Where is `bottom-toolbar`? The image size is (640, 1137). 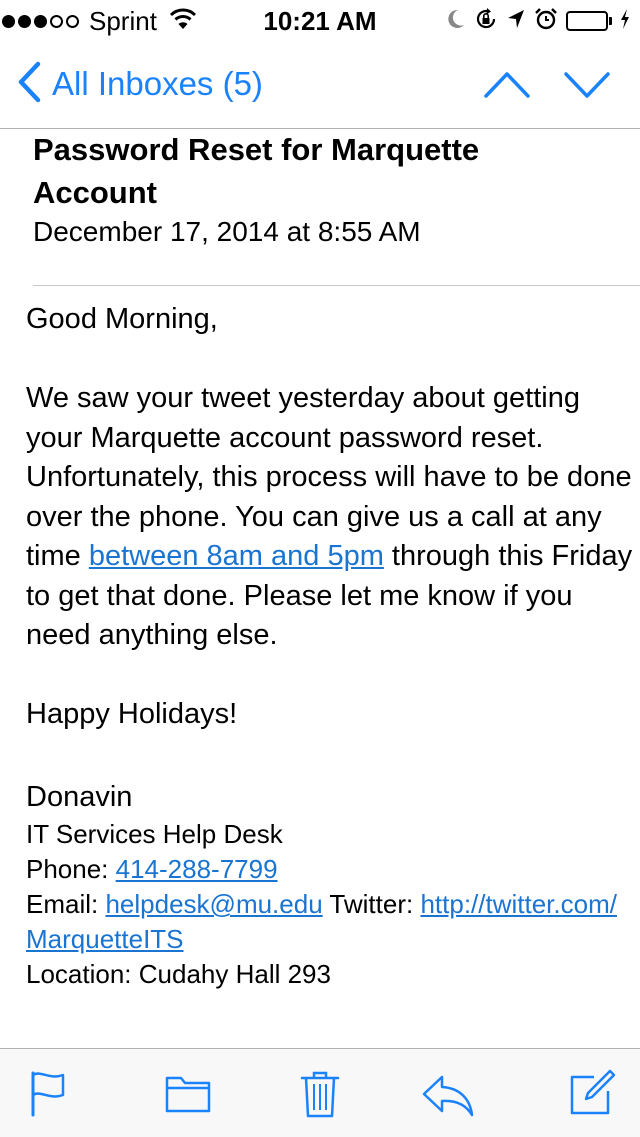
bottom-toolbar is located at coordinates (320, 1092).